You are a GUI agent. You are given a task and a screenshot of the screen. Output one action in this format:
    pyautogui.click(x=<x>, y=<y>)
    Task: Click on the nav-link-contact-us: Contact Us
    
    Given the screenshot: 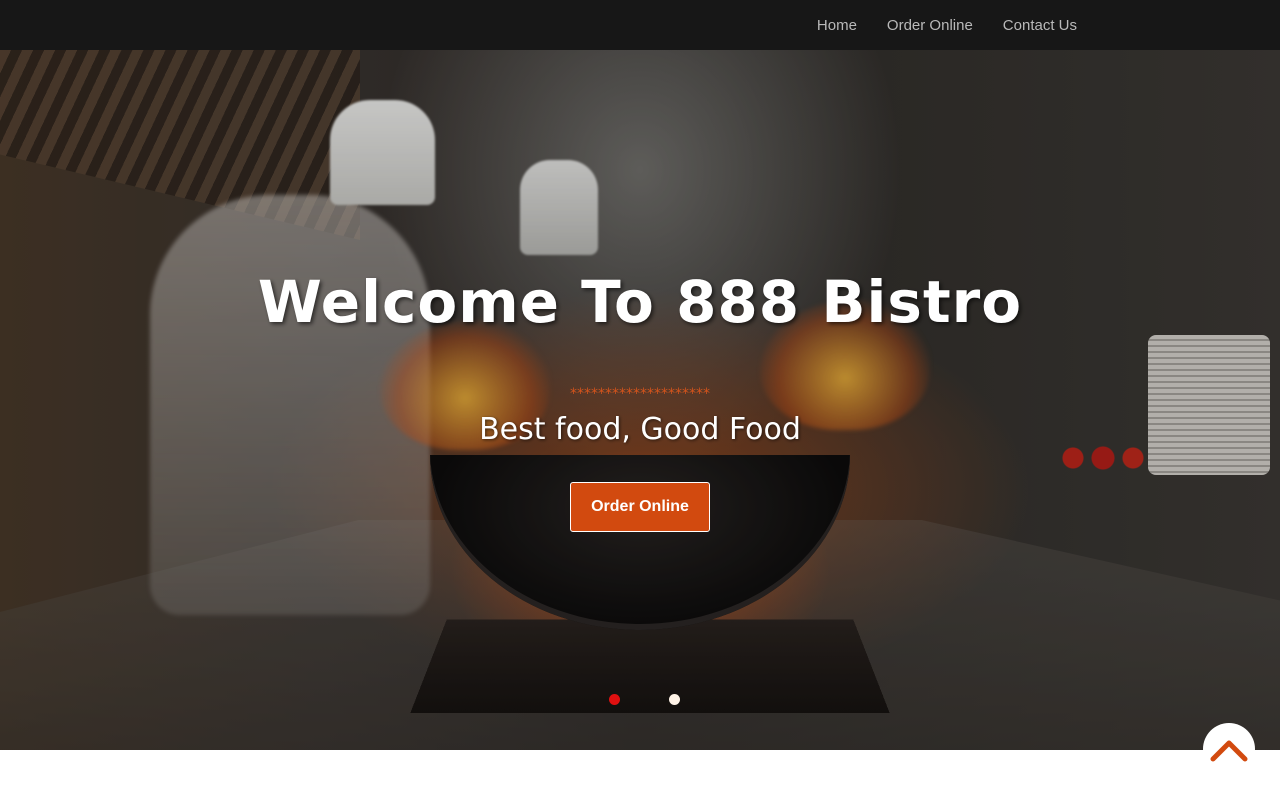 What is the action you would take?
    pyautogui.click(x=1040, y=25)
    